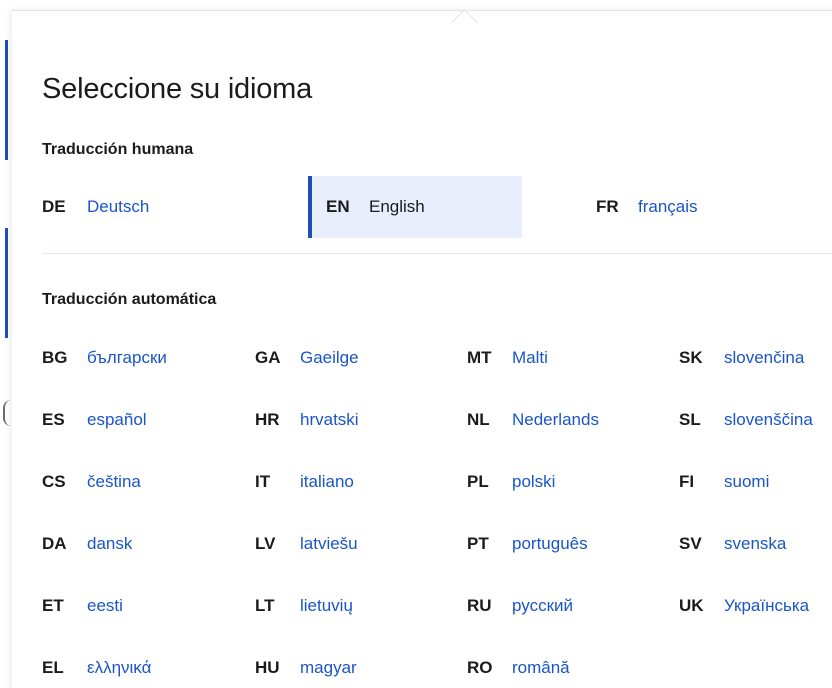 This screenshot has height=688, width=832. What do you see at coordinates (54, 206) in the screenshot?
I see `language-code: DE` at bounding box center [54, 206].